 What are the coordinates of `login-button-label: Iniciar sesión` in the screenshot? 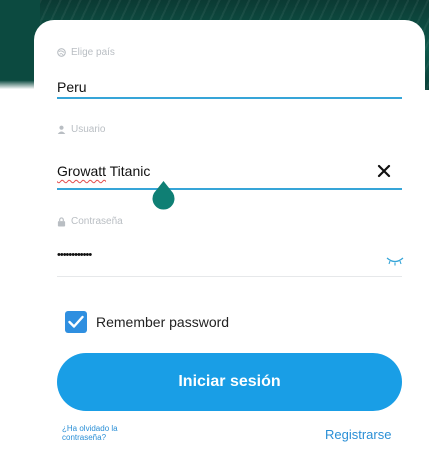 It's located at (229, 381).